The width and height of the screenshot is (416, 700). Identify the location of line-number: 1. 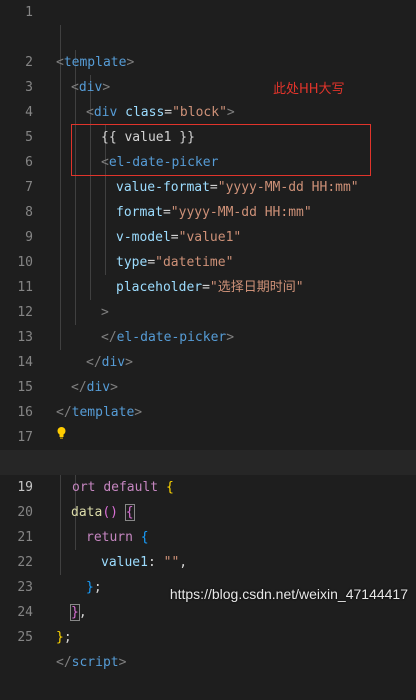
(29, 12).